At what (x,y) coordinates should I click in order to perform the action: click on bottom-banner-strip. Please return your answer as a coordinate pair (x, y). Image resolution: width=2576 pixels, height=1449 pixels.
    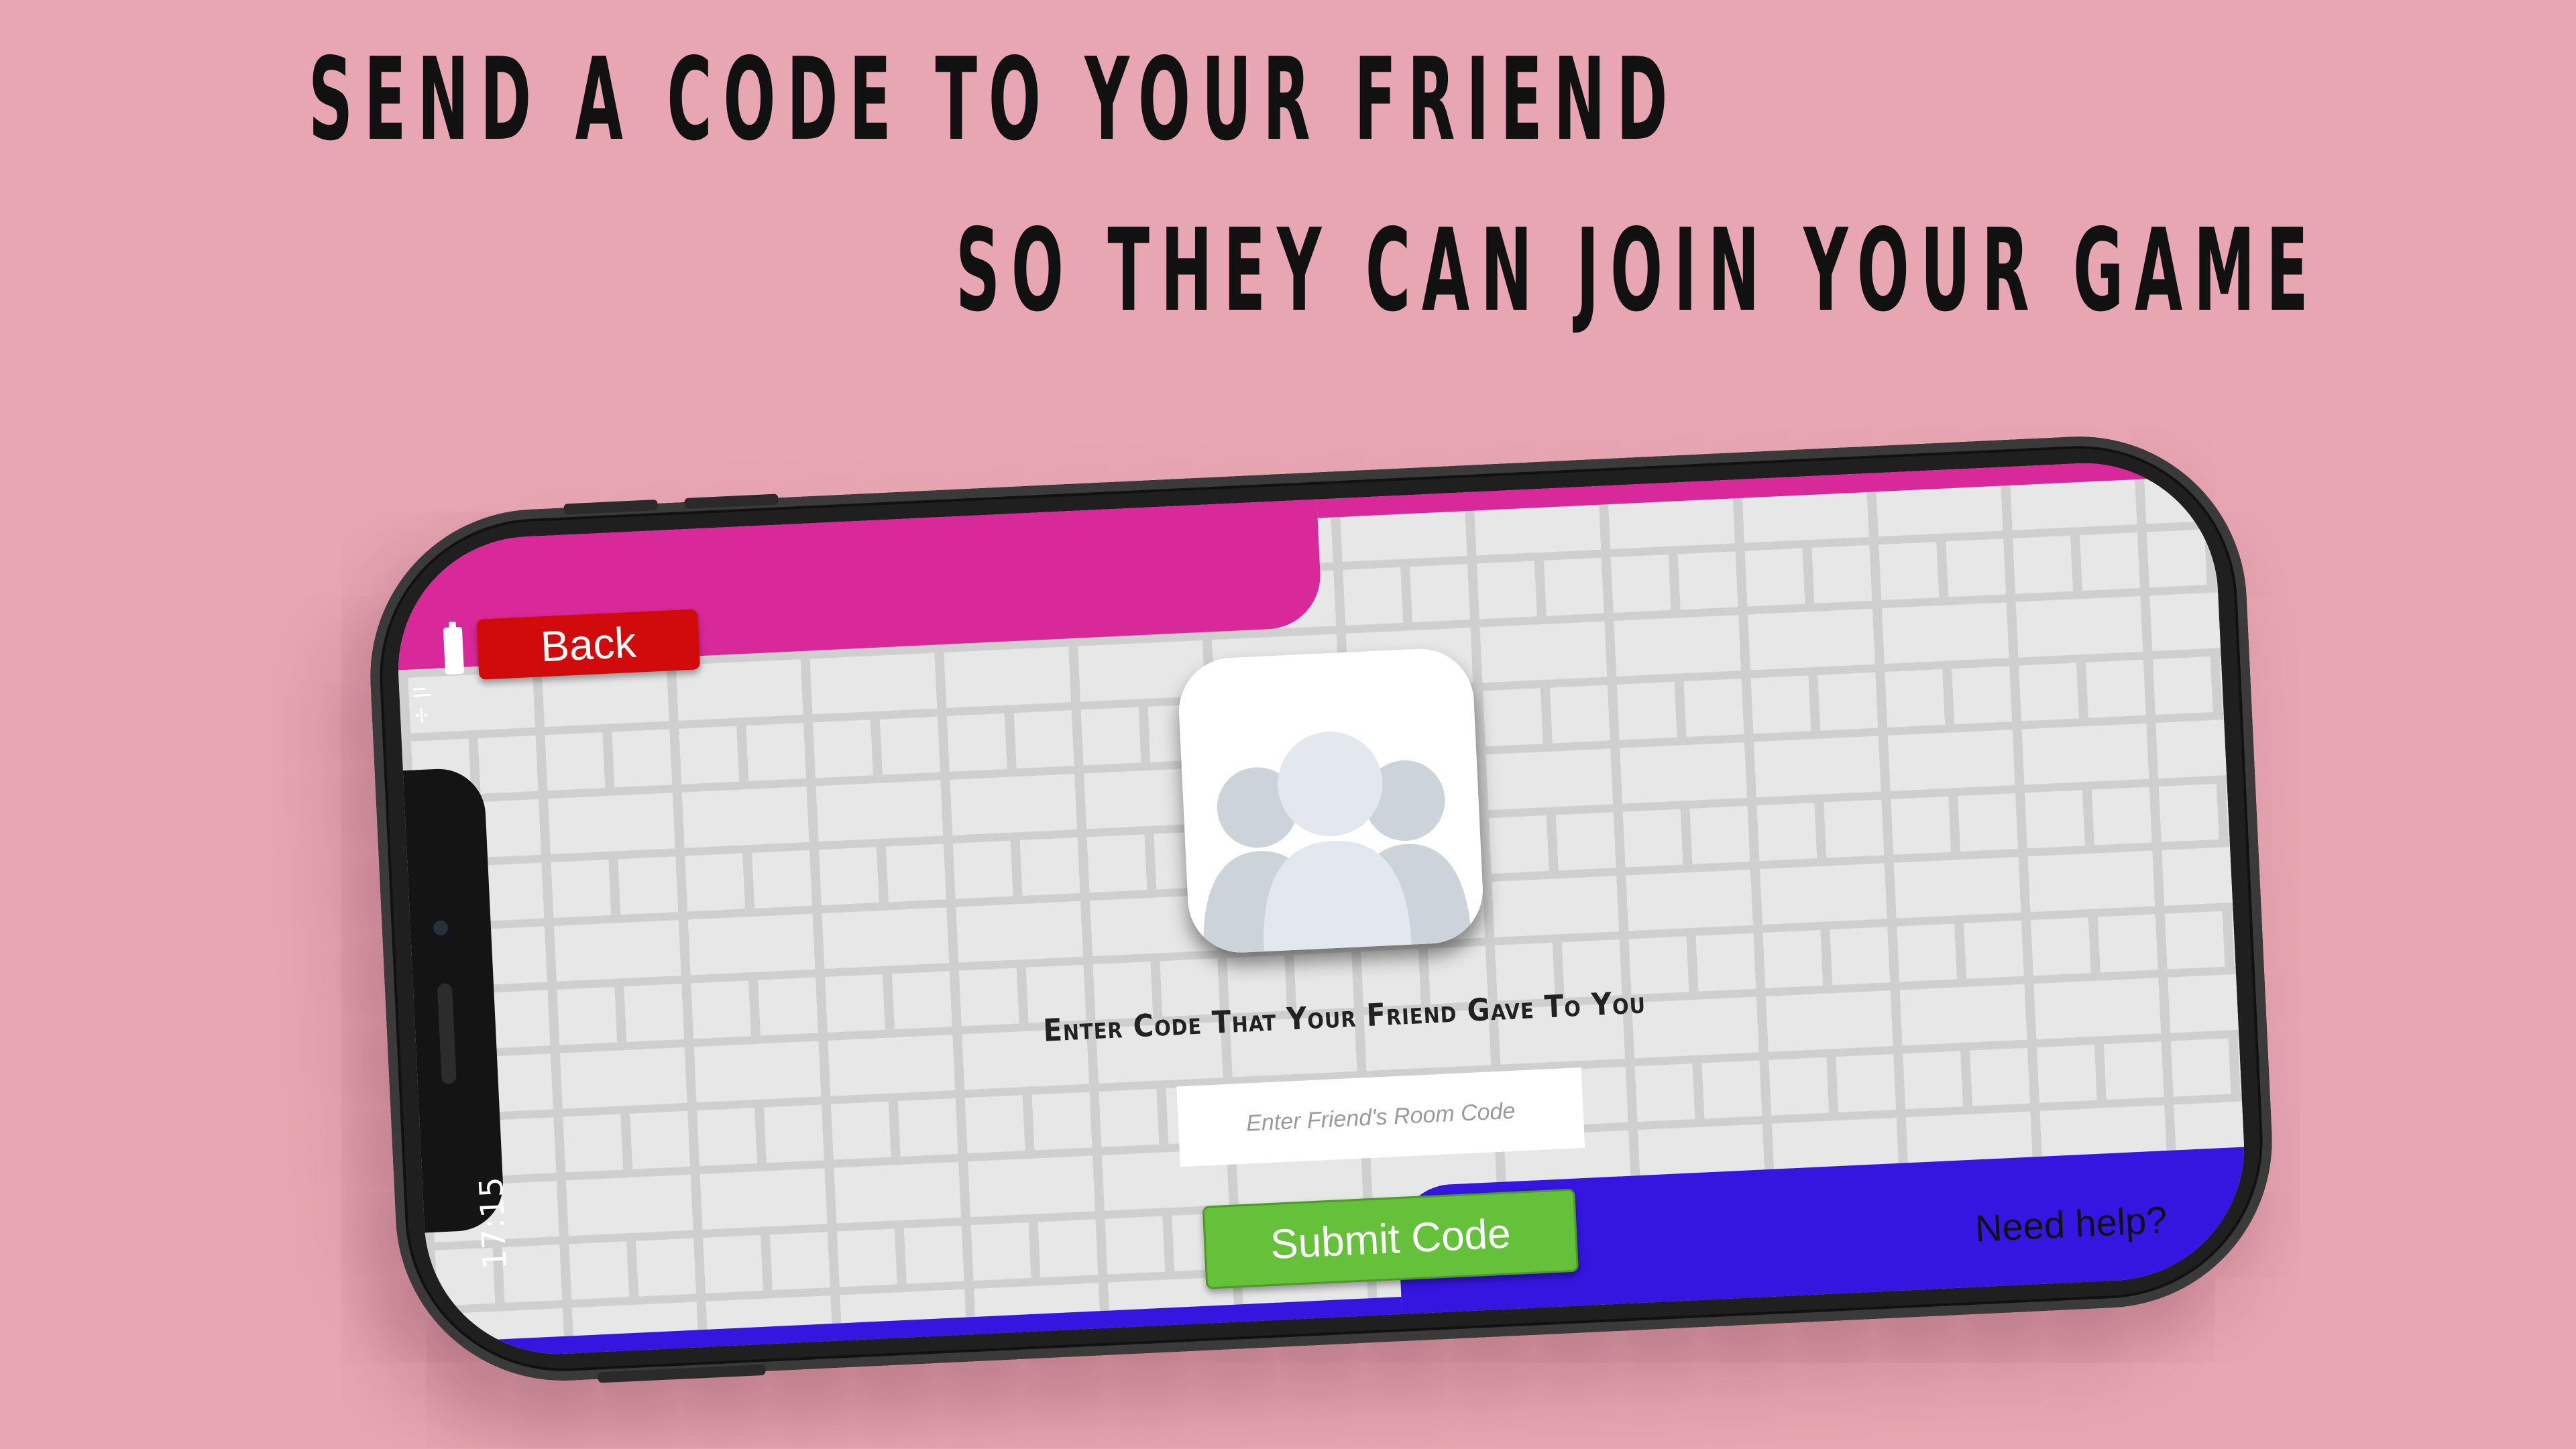
    Looking at the image, I should click on (916, 1329).